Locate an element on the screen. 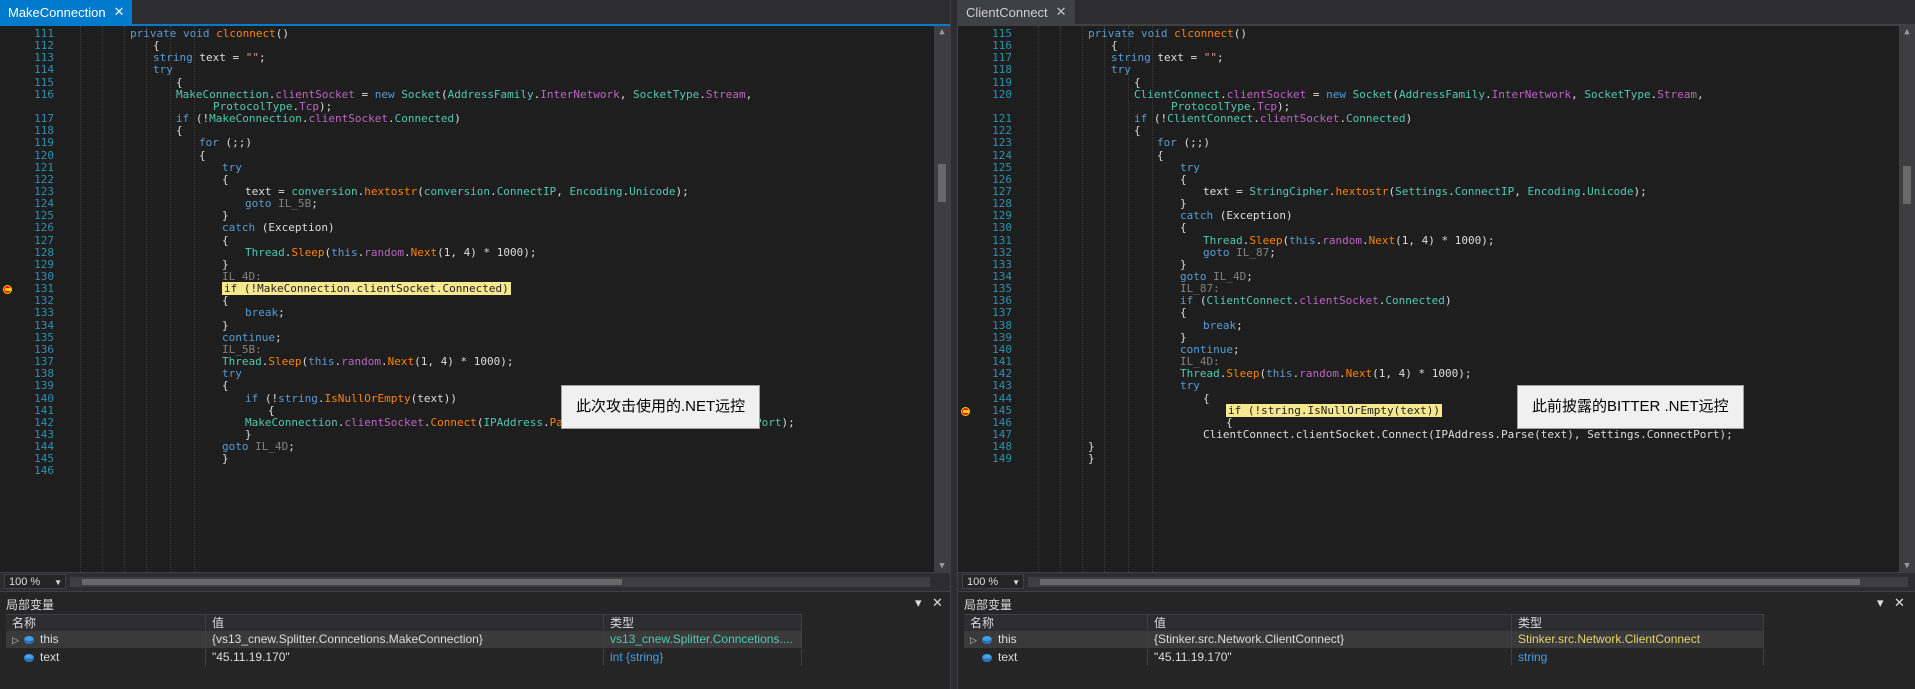 The image size is (1915, 689). line-number: 133 is located at coordinates (44, 312).